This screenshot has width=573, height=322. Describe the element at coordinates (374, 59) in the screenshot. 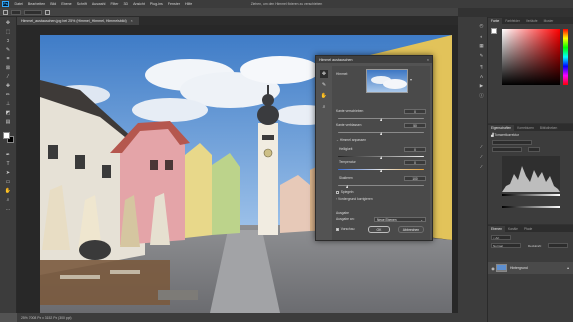

I see `dialog-titlebar: Himmel austauschen ×` at that location.